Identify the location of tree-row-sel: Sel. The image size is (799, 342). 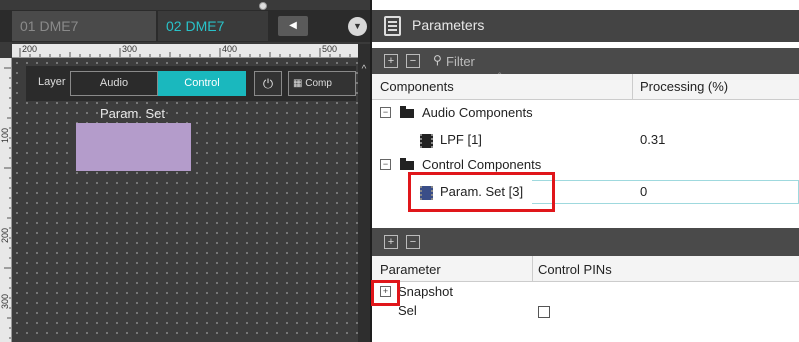
(585, 314).